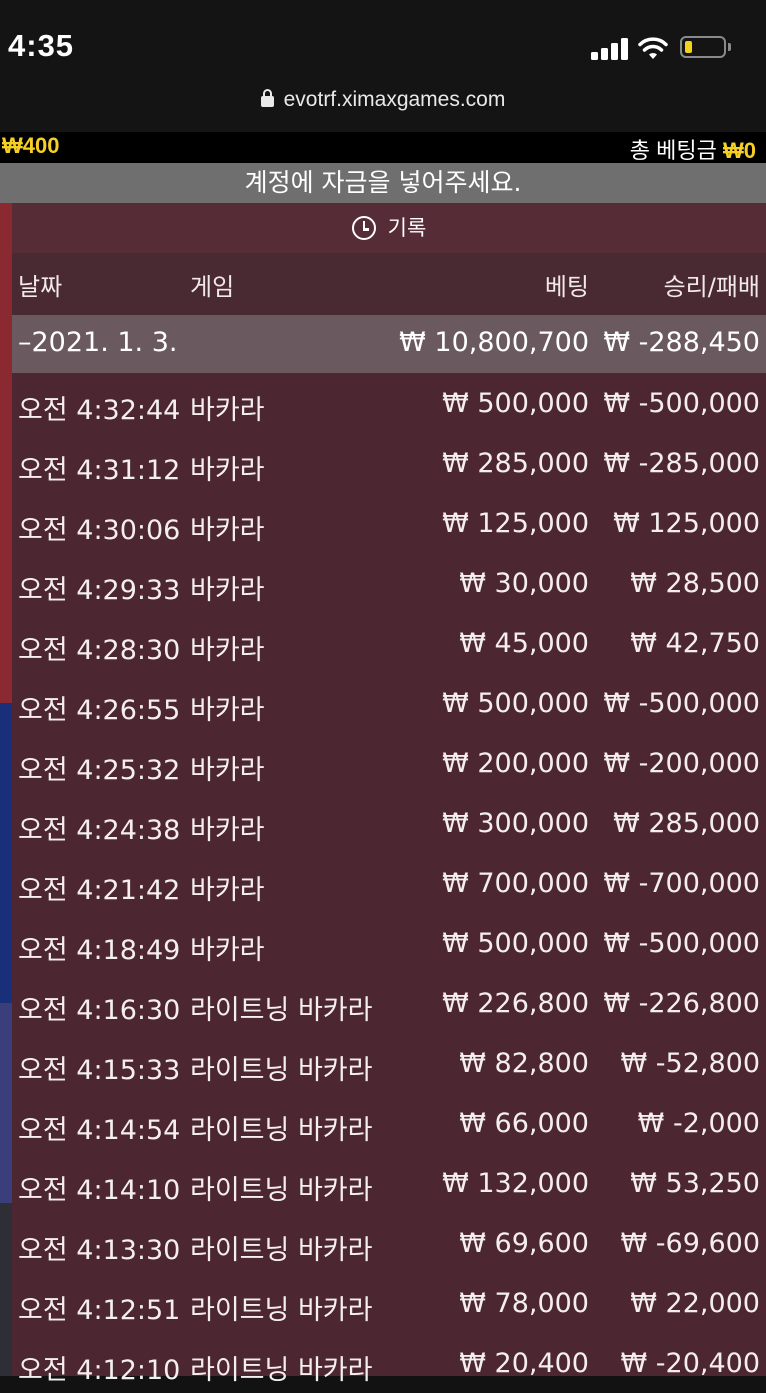  What do you see at coordinates (389, 1123) in the screenshot?
I see `table-row: 오전 4:14:54 라이트닝 바카라 ₩ 66,000 ₩ -2,000` at bounding box center [389, 1123].